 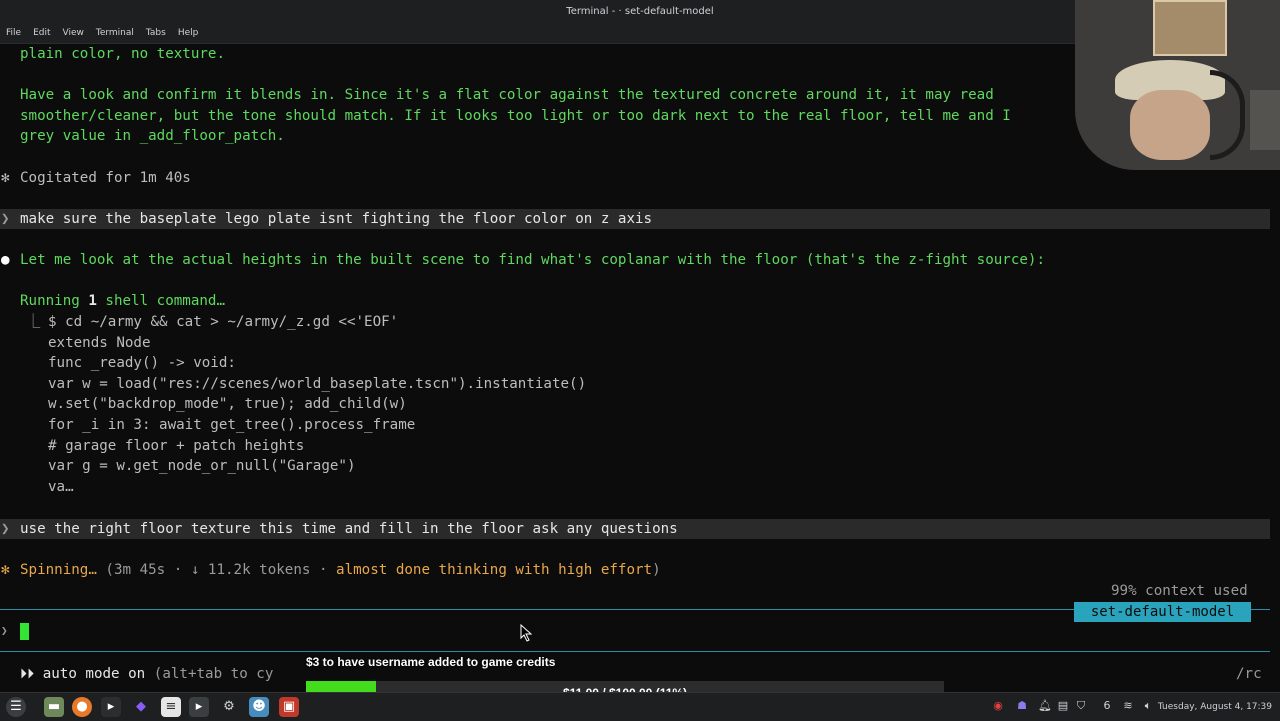 What do you see at coordinates (259, 707) in the screenshot?
I see `godot-icon: ☻` at bounding box center [259, 707].